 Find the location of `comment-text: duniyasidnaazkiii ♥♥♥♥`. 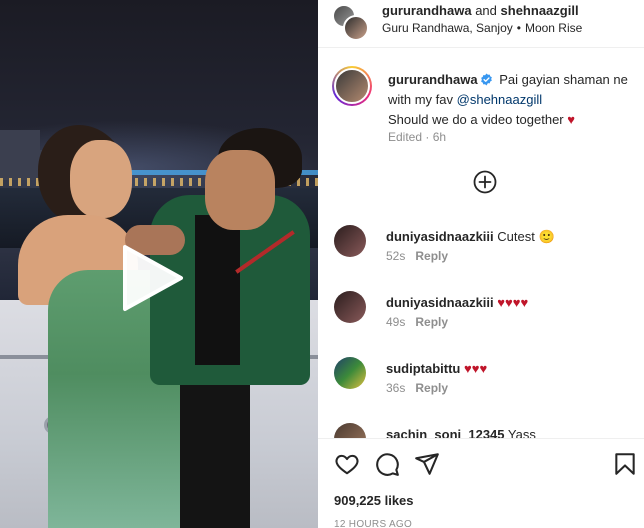

comment-text: duniyasidnaazkiii ♥♥♥♥ is located at coordinates (457, 302).